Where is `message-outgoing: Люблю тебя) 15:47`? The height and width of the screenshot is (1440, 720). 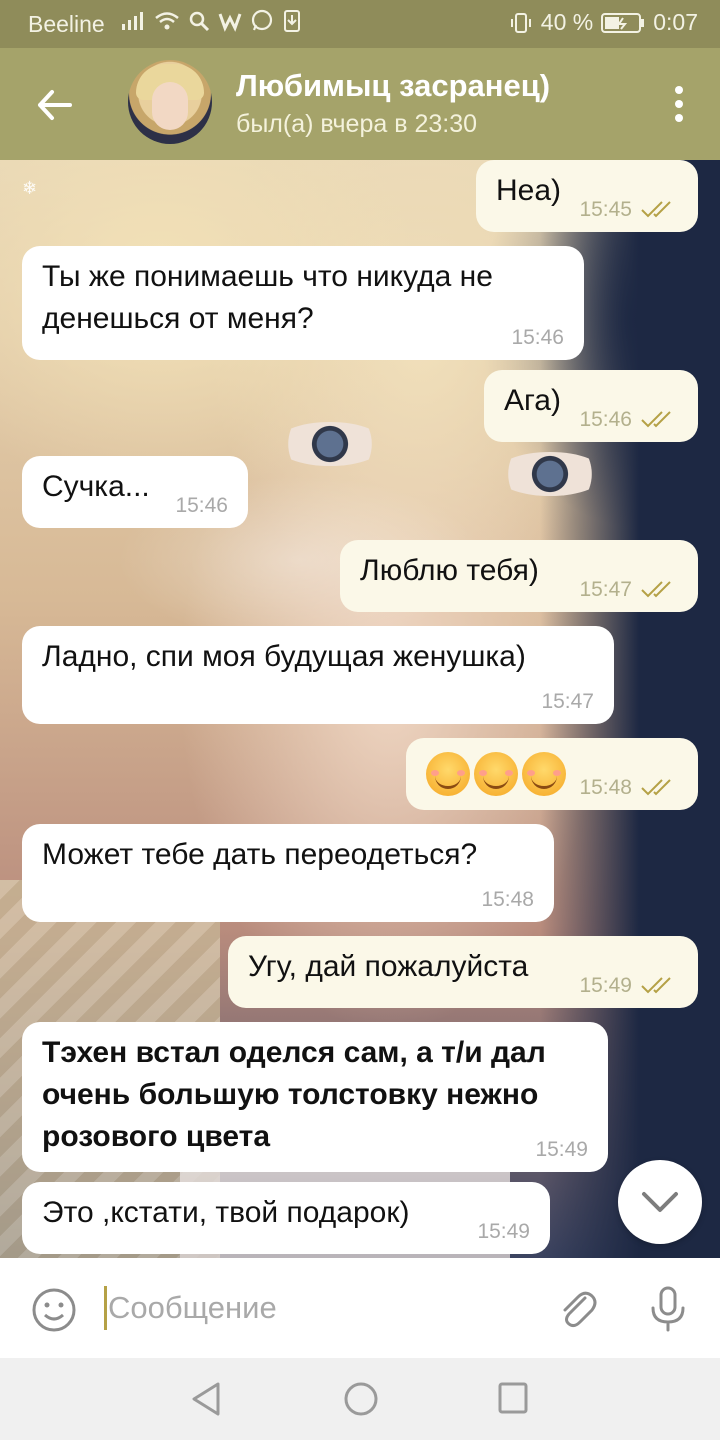 message-outgoing: Люблю тебя) 15:47 is located at coordinates (519, 576).